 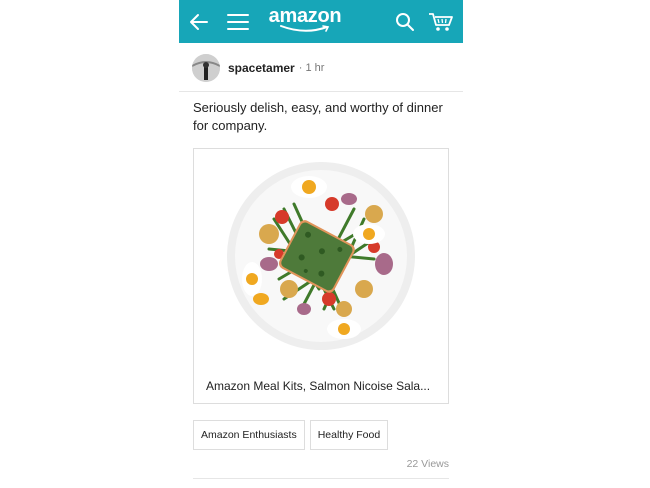 I want to click on tag-amazon-enthusiasts: Amazon Enthusiasts, so click(x=249, y=435).